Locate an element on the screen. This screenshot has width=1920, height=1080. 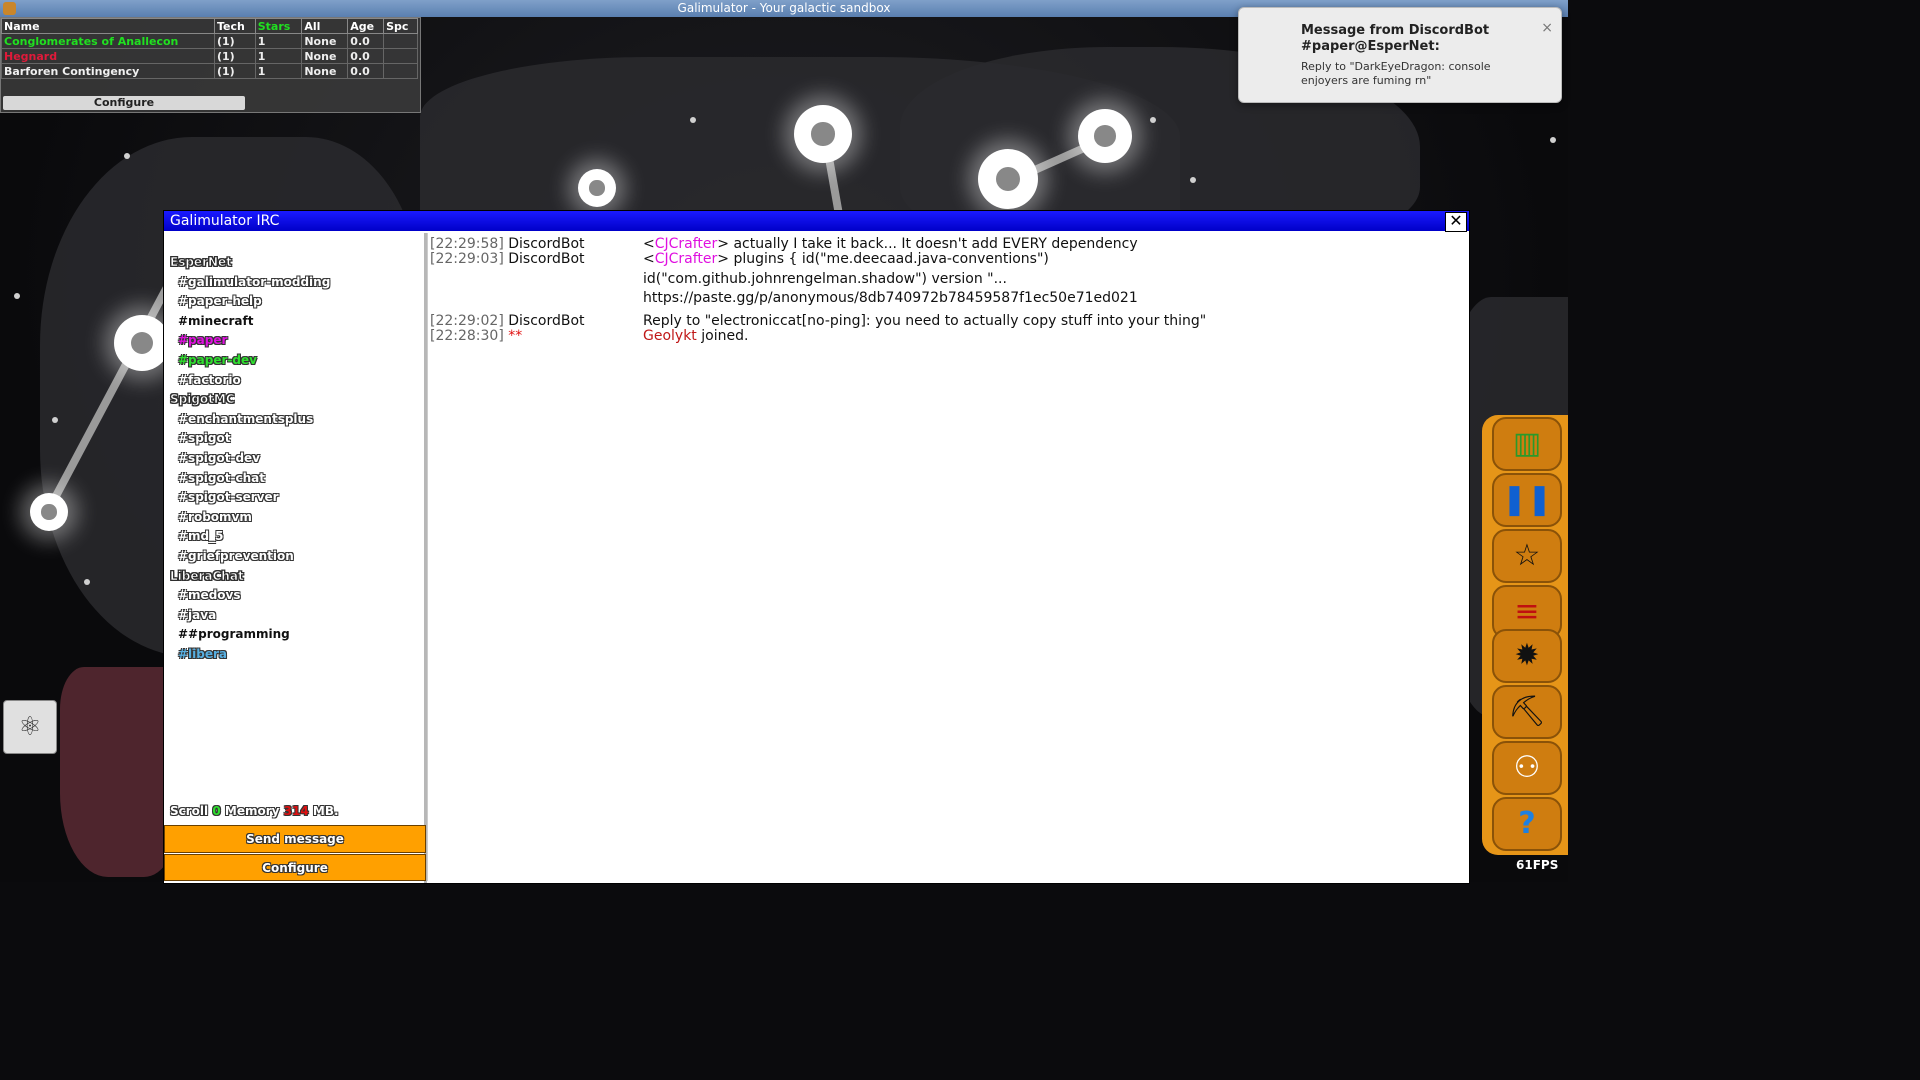
network-header: EsperNet is located at coordinates (250, 263).